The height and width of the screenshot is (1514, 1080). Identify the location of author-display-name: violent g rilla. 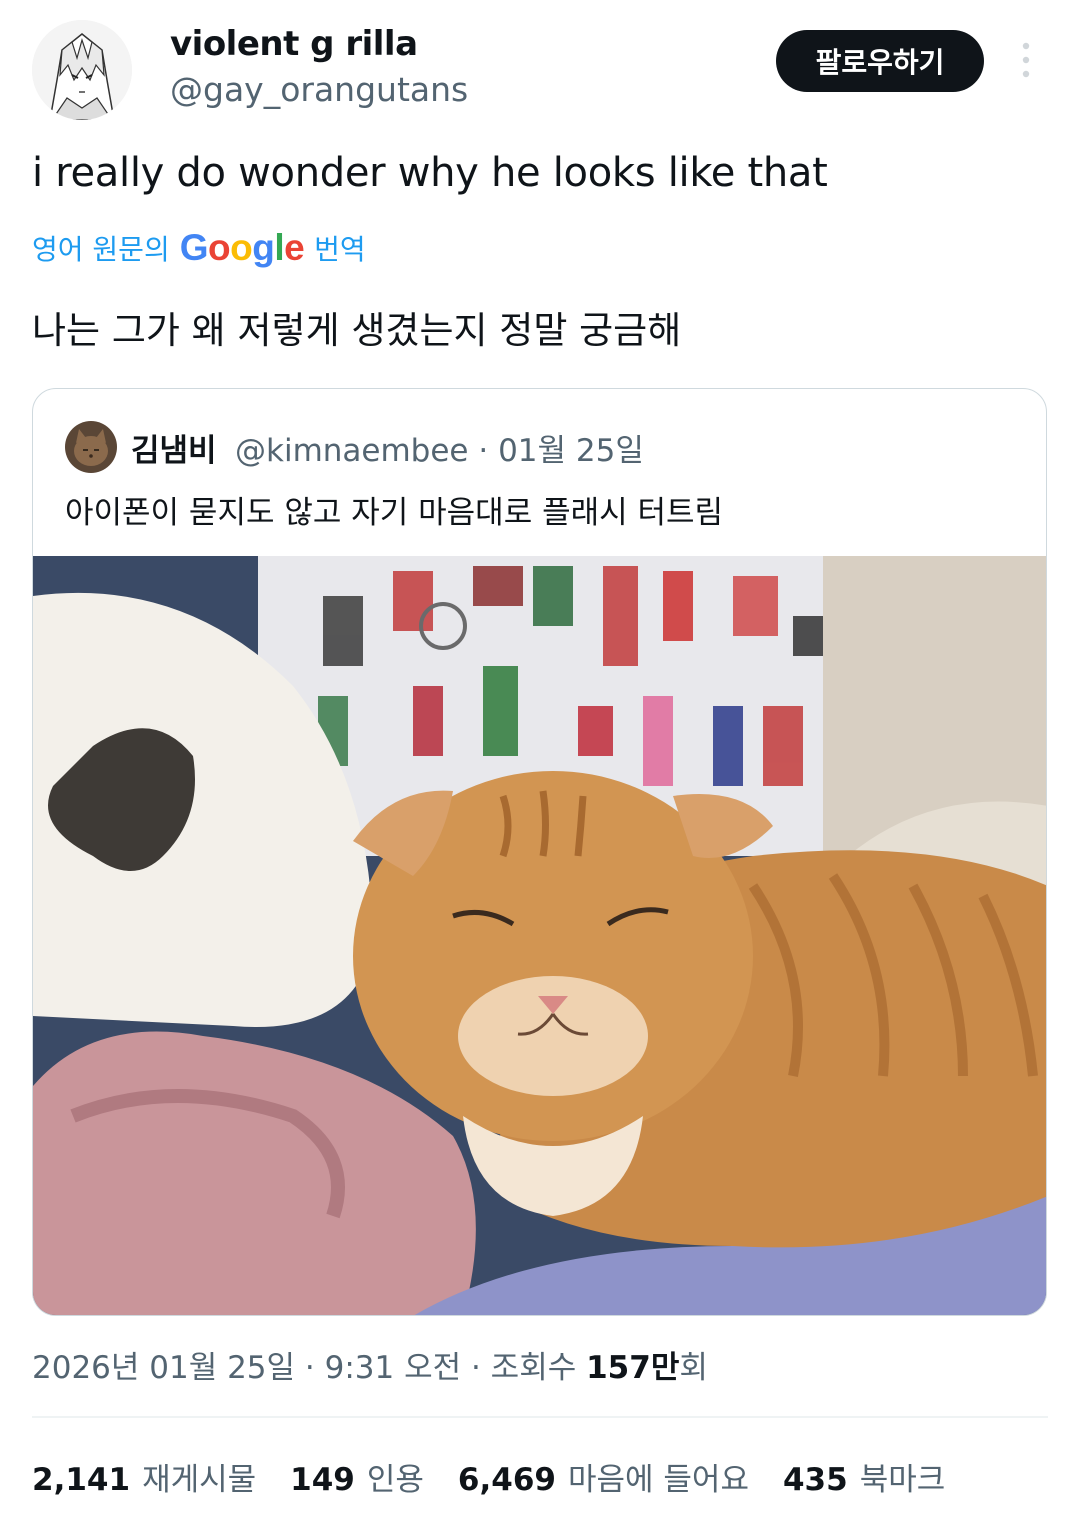
(294, 44).